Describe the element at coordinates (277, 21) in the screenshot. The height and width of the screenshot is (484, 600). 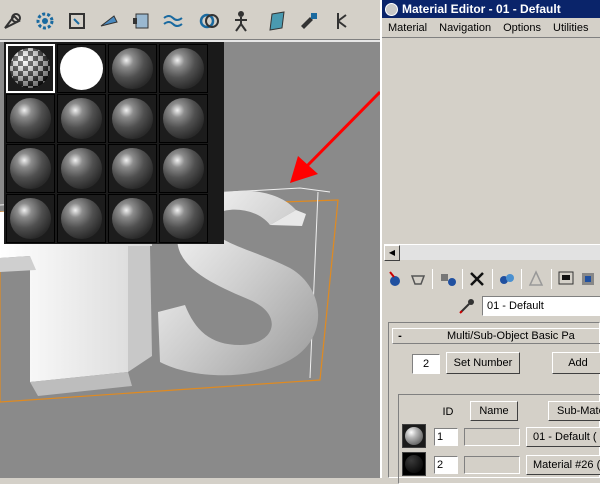
I see `bone-icon` at that location.